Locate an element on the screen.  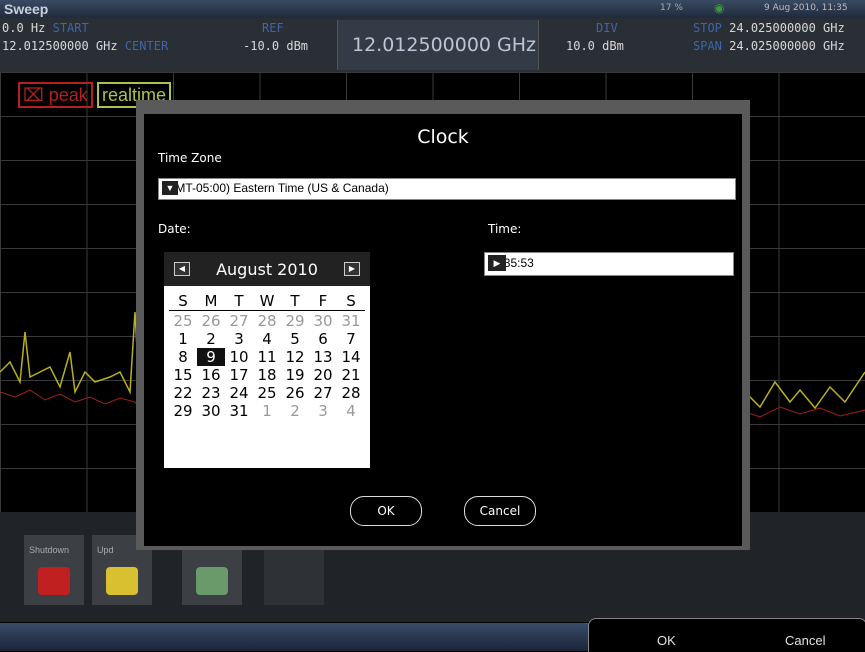
calendar-header: ◀ August 2010 ▶ is located at coordinates (267, 269).